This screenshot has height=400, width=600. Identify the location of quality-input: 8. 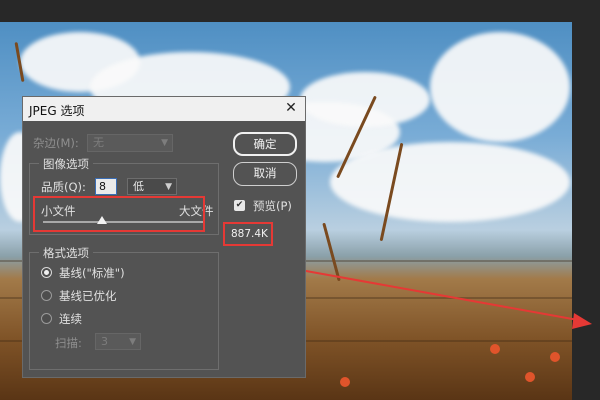
(106, 186).